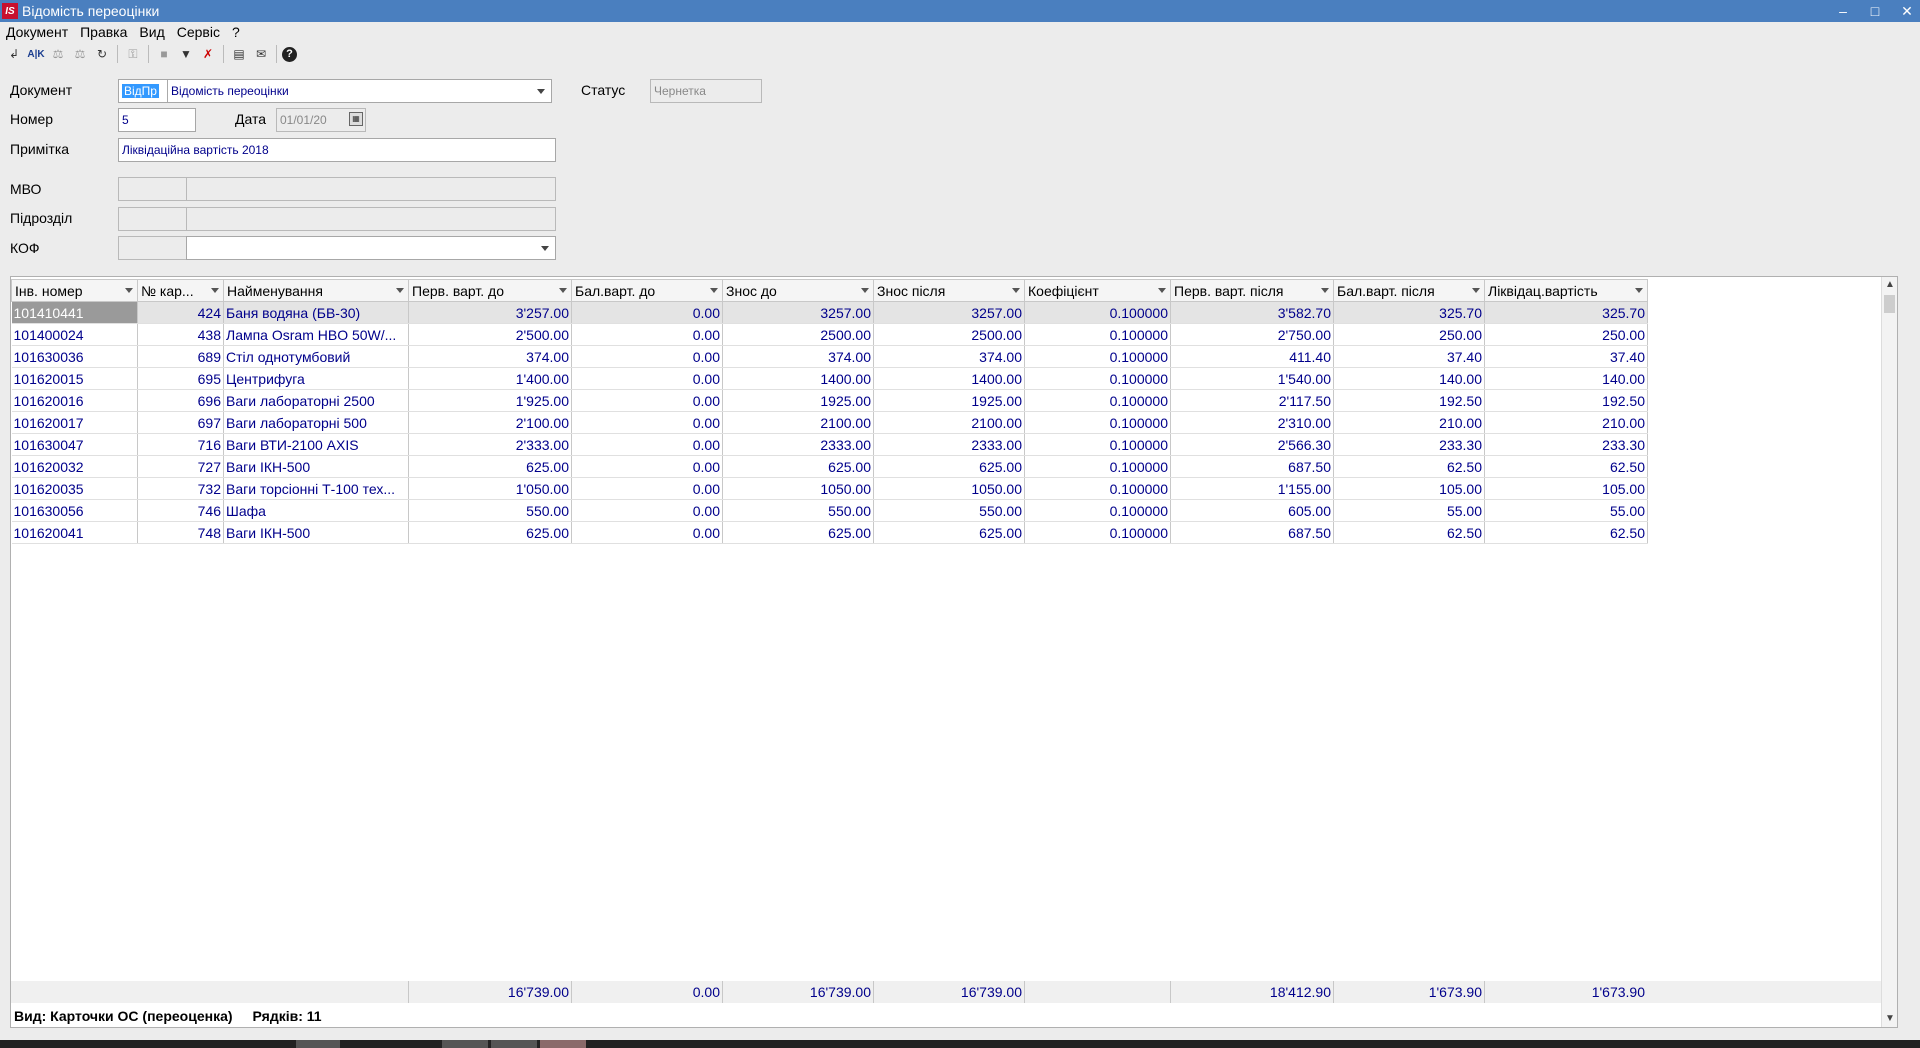 The image size is (1920, 1048). Describe the element at coordinates (261, 54) in the screenshot. I see `mail-icon: ✉` at that location.